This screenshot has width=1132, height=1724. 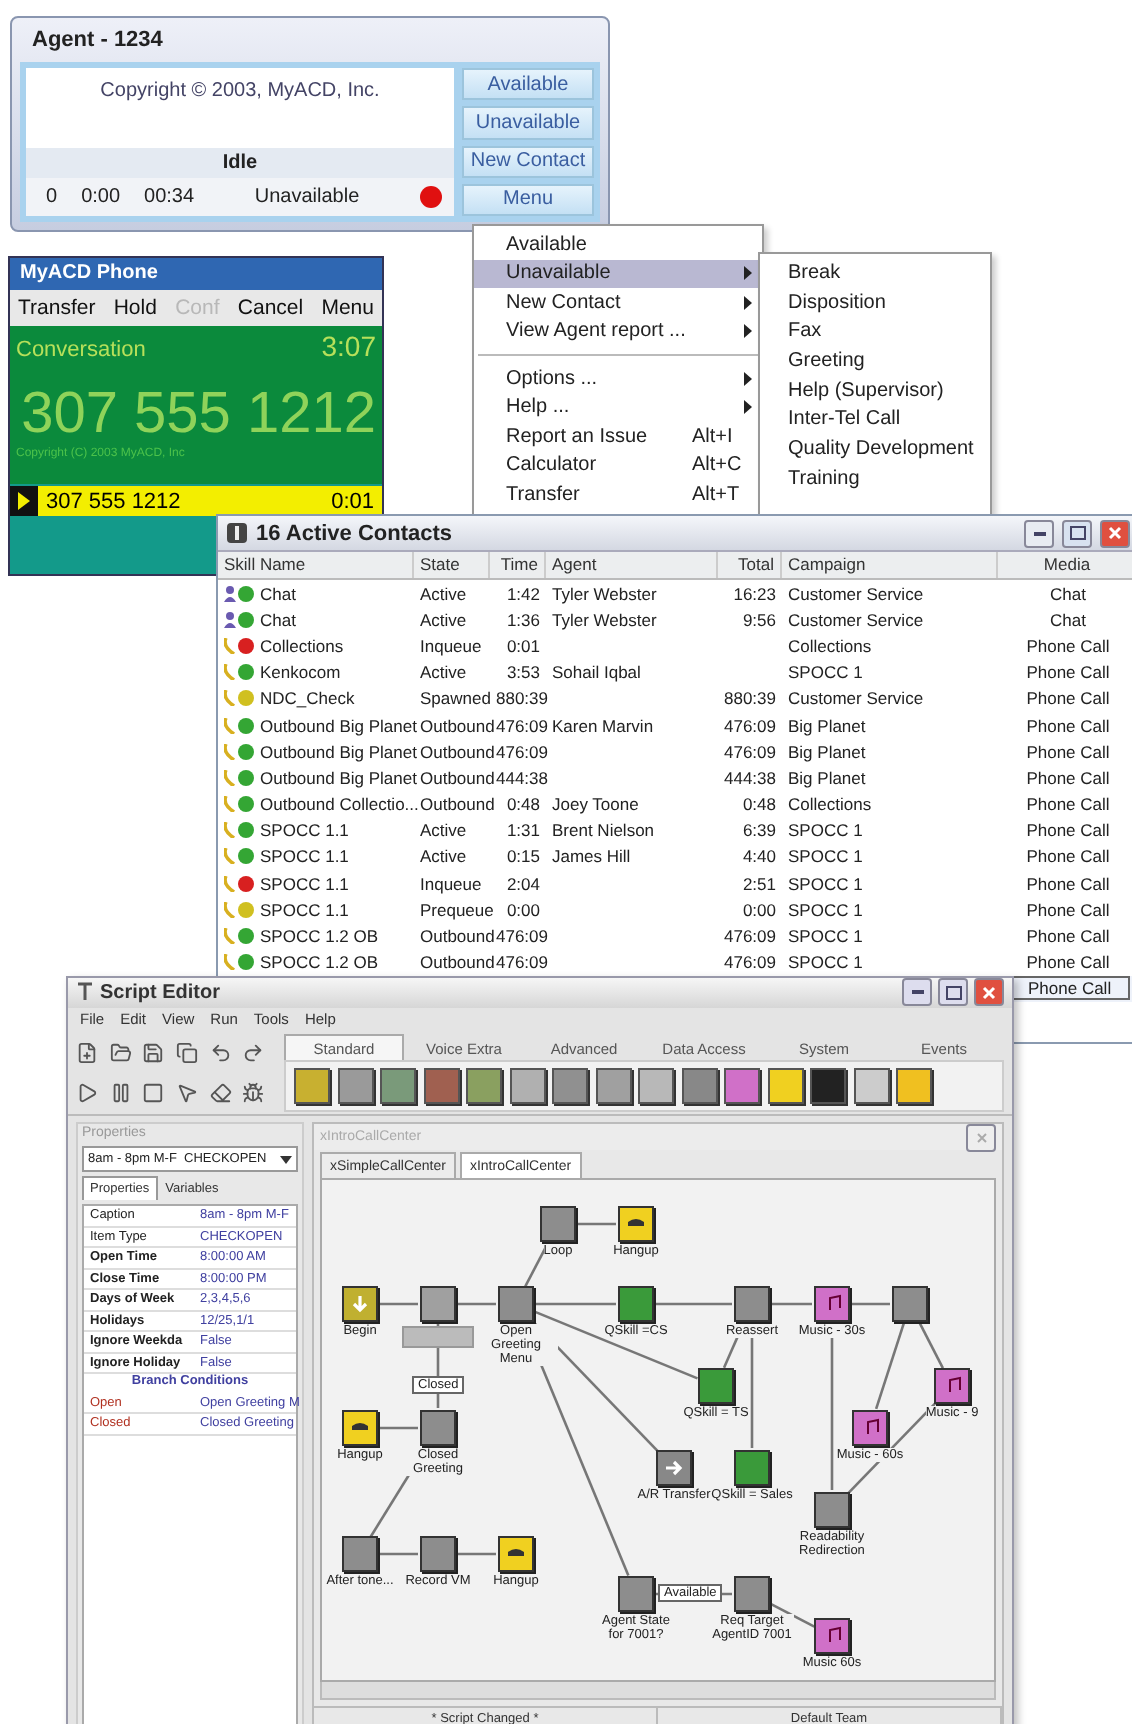 What do you see at coordinates (825, 936) in the screenshot?
I see `table-cell-text: SPOCC 1` at bounding box center [825, 936].